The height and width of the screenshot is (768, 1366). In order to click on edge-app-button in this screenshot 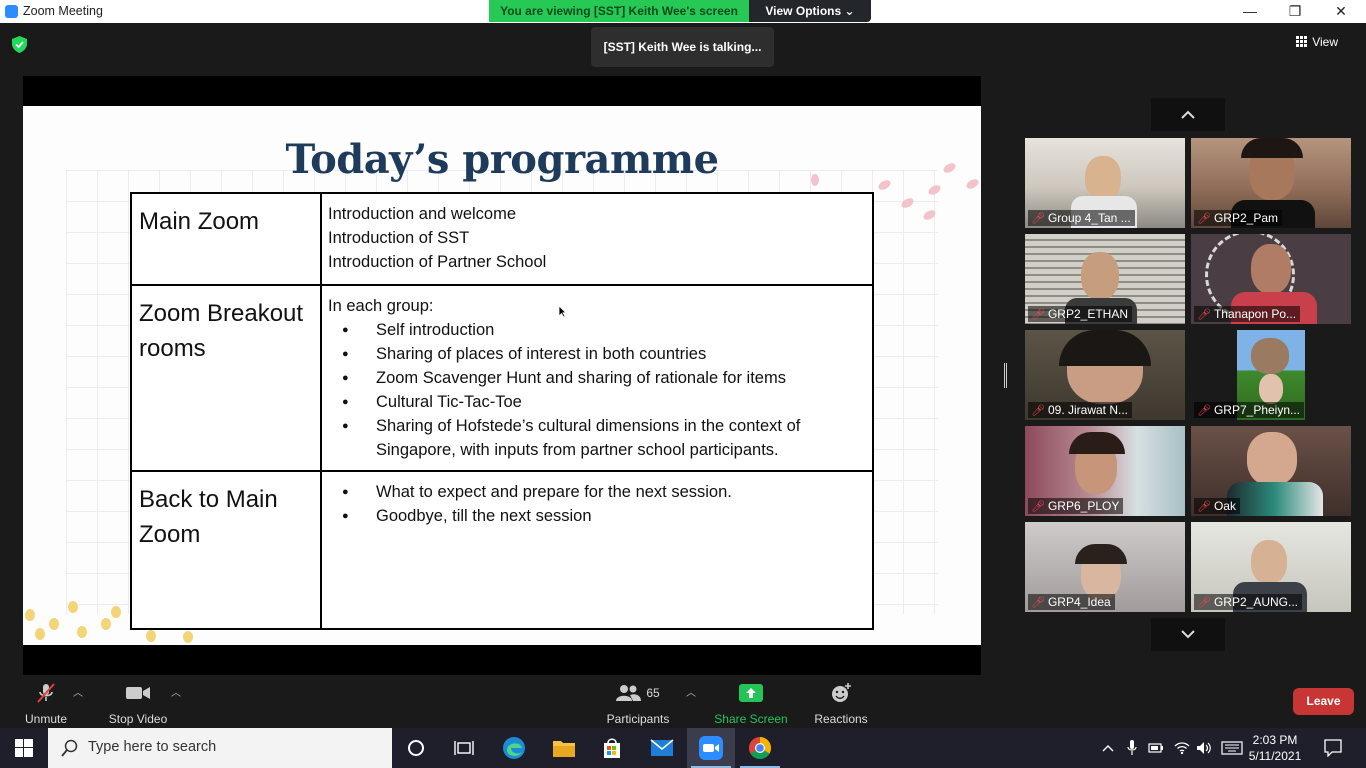, I will do `click(514, 748)`.